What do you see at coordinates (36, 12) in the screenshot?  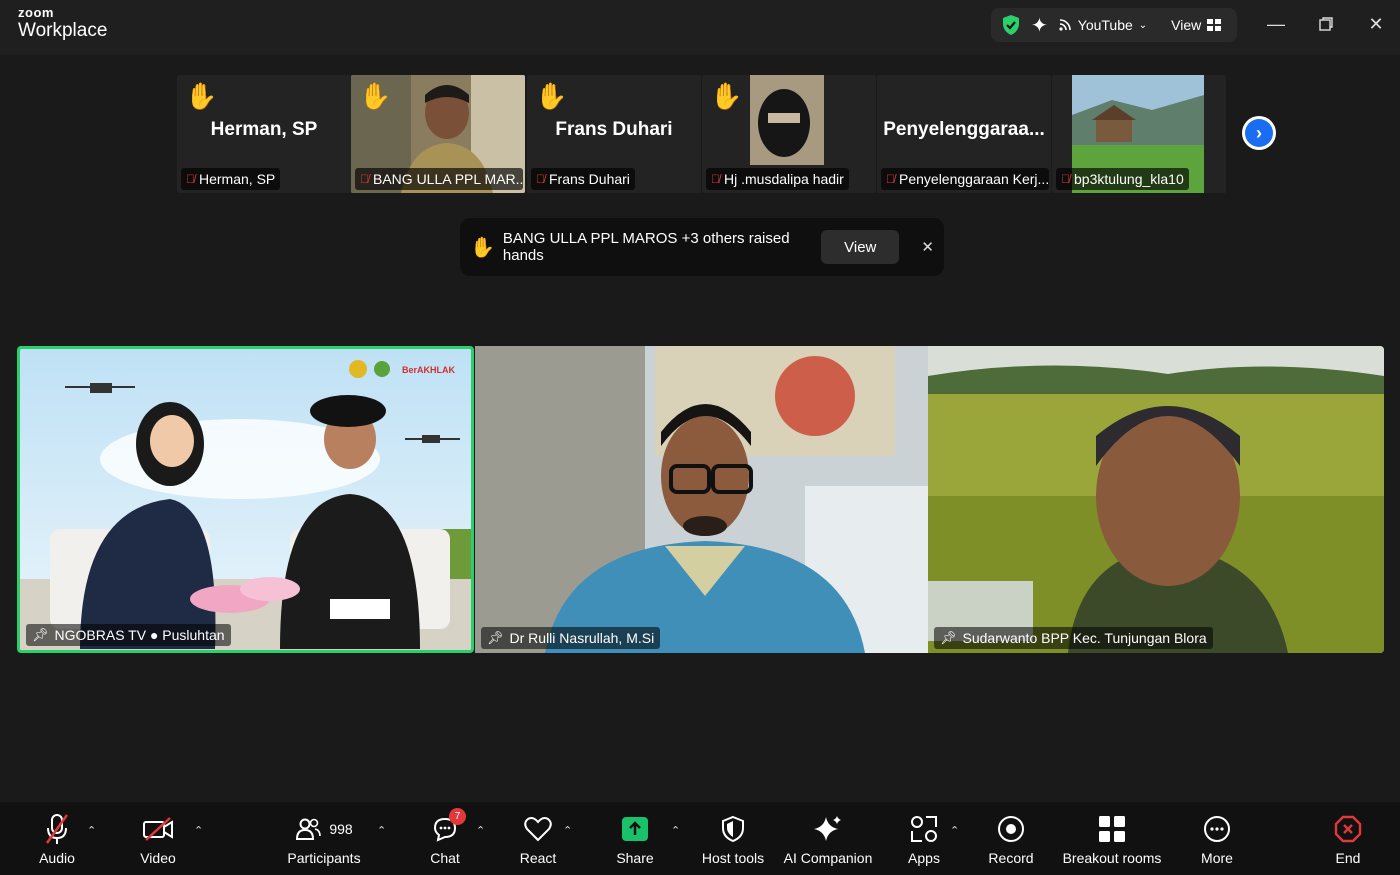 I see `brand-zoom: zoom` at bounding box center [36, 12].